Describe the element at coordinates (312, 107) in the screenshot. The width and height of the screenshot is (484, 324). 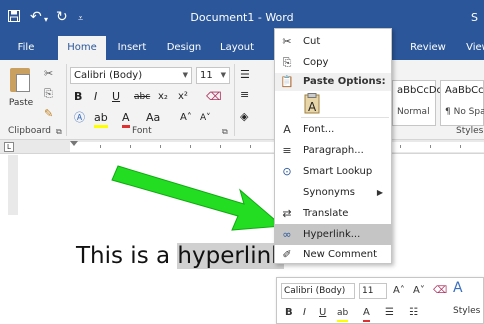
I see `svg-text: A` at that location.